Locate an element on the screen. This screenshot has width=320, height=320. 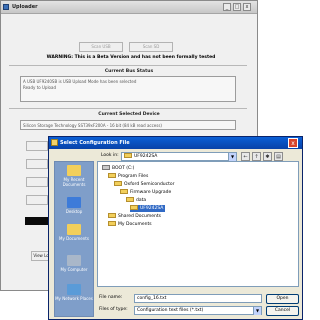
place-desktop: Desktop is located at coordinates (74, 205).